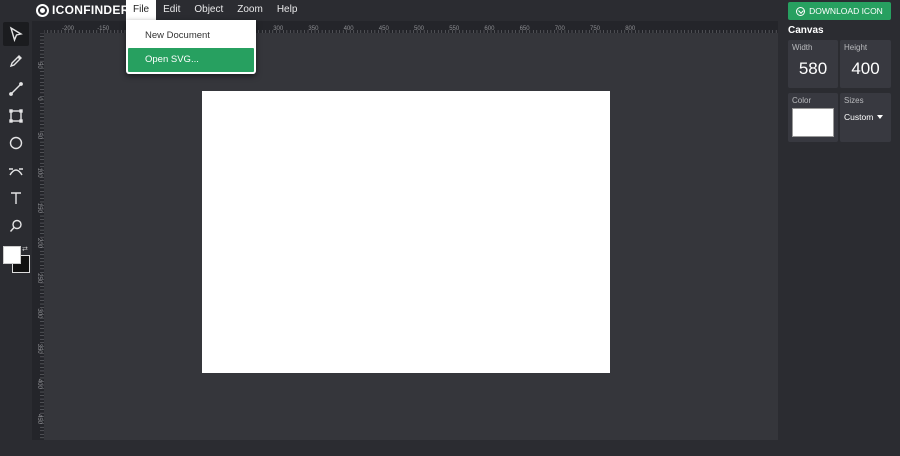 This screenshot has width=900, height=456. Describe the element at coordinates (39, 208) in the screenshot. I see `ruler-label: 150` at that location.